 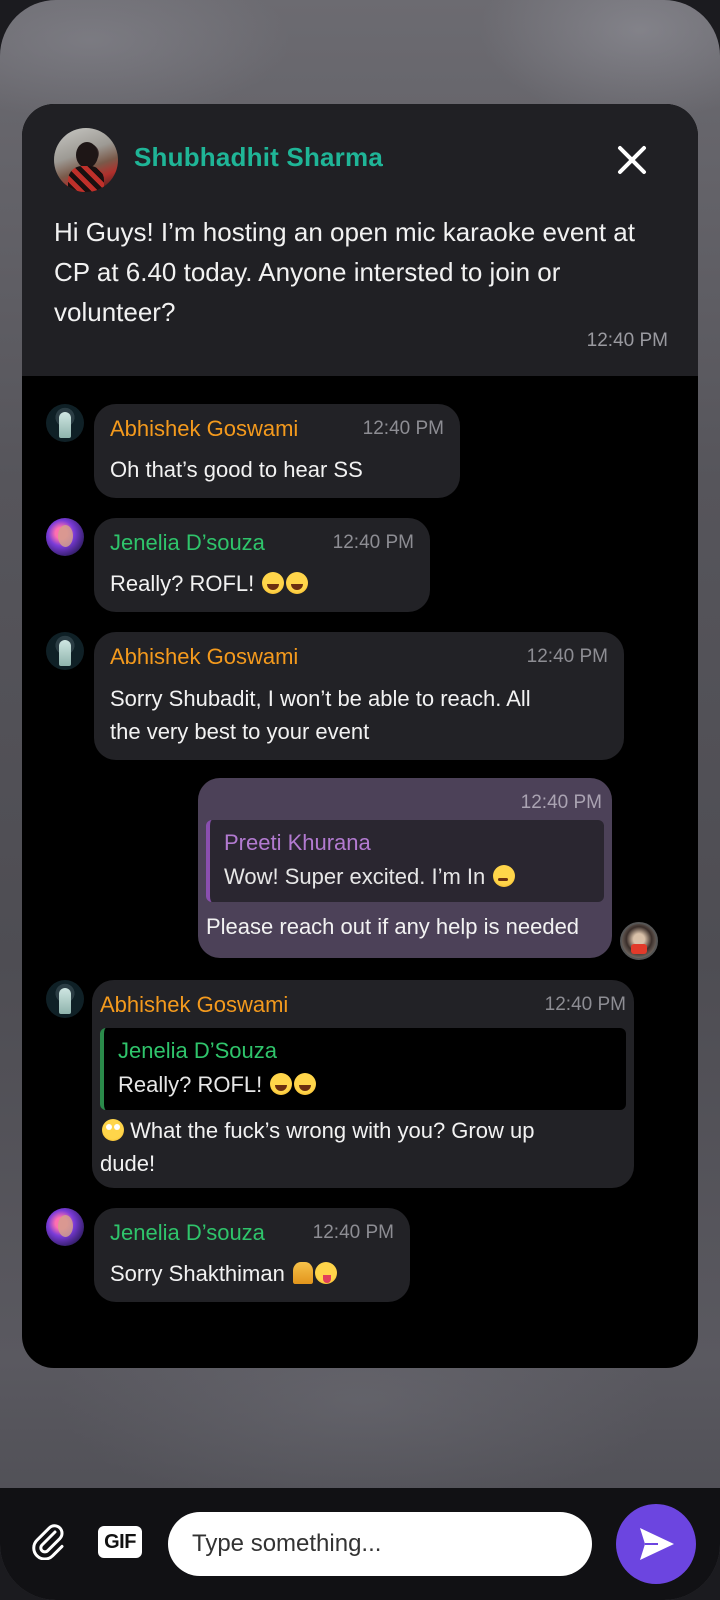 I want to click on praying-hands-emoji-icon, so click(x=302, y=1273).